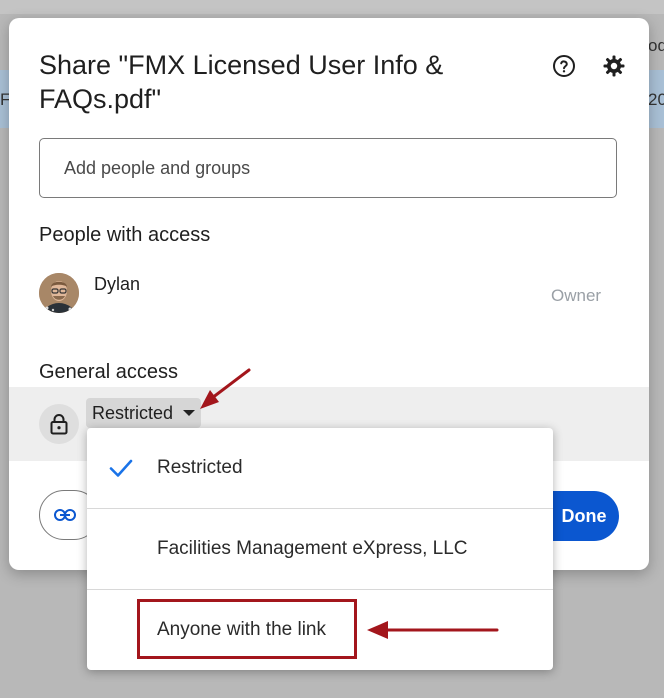 This screenshot has width=664, height=698. Describe the element at coordinates (247, 629) in the screenshot. I see `annotation-highlight-box` at that location.